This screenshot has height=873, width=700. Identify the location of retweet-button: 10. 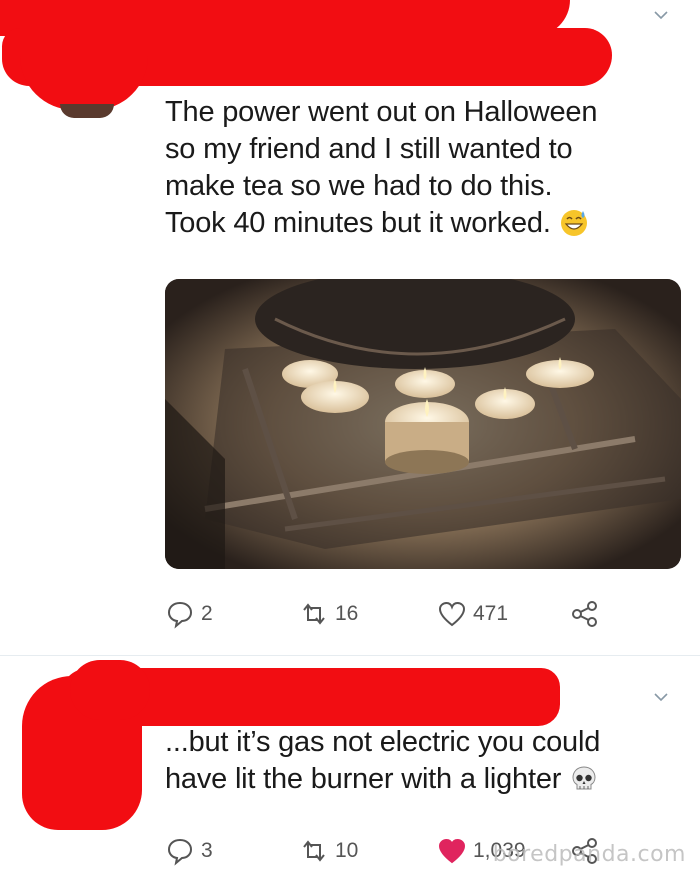
(328, 851).